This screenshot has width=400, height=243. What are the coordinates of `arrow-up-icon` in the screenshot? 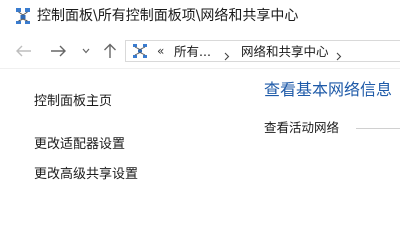 It's located at (110, 50).